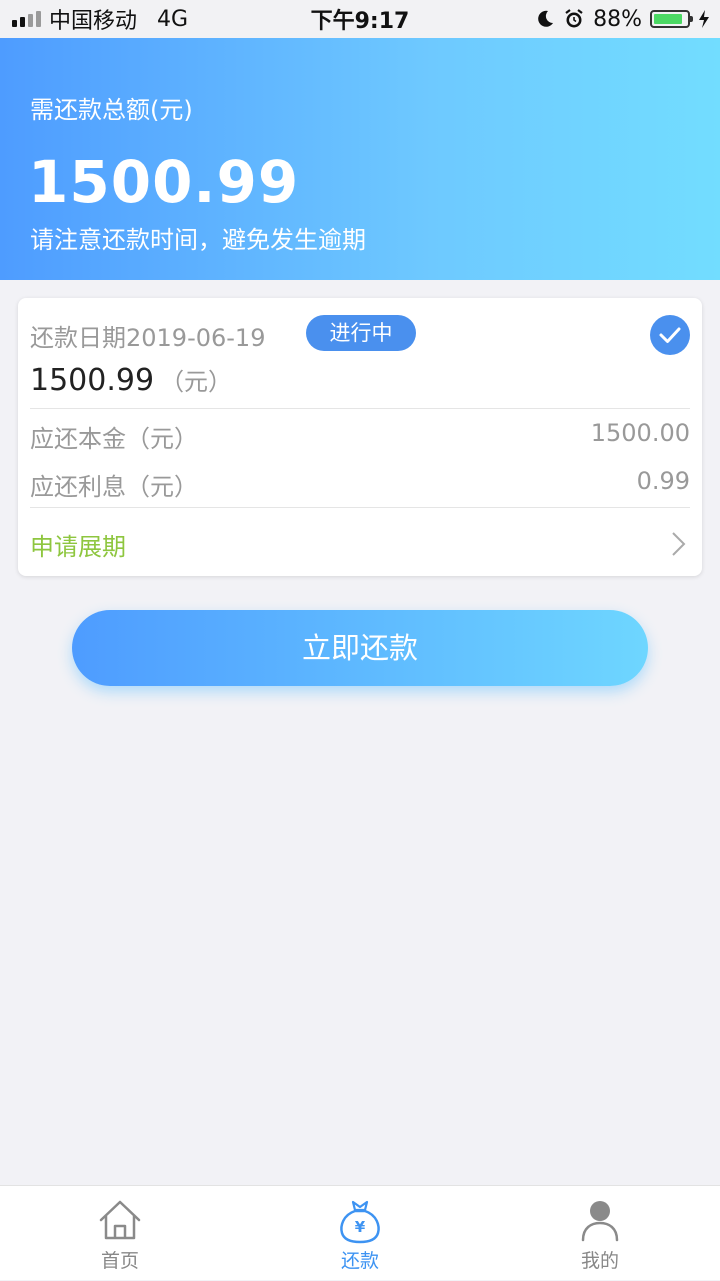  Describe the element at coordinates (600, 1221) in the screenshot. I see `user-icon` at that location.